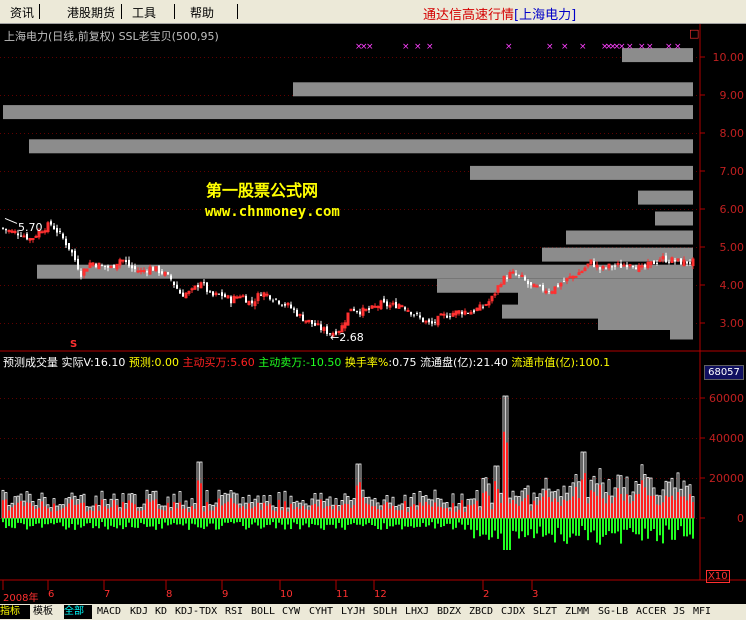 Image resolution: width=746 pixels, height=620 pixels. I want to click on tab-slzt: SLZT, so click(545, 612).